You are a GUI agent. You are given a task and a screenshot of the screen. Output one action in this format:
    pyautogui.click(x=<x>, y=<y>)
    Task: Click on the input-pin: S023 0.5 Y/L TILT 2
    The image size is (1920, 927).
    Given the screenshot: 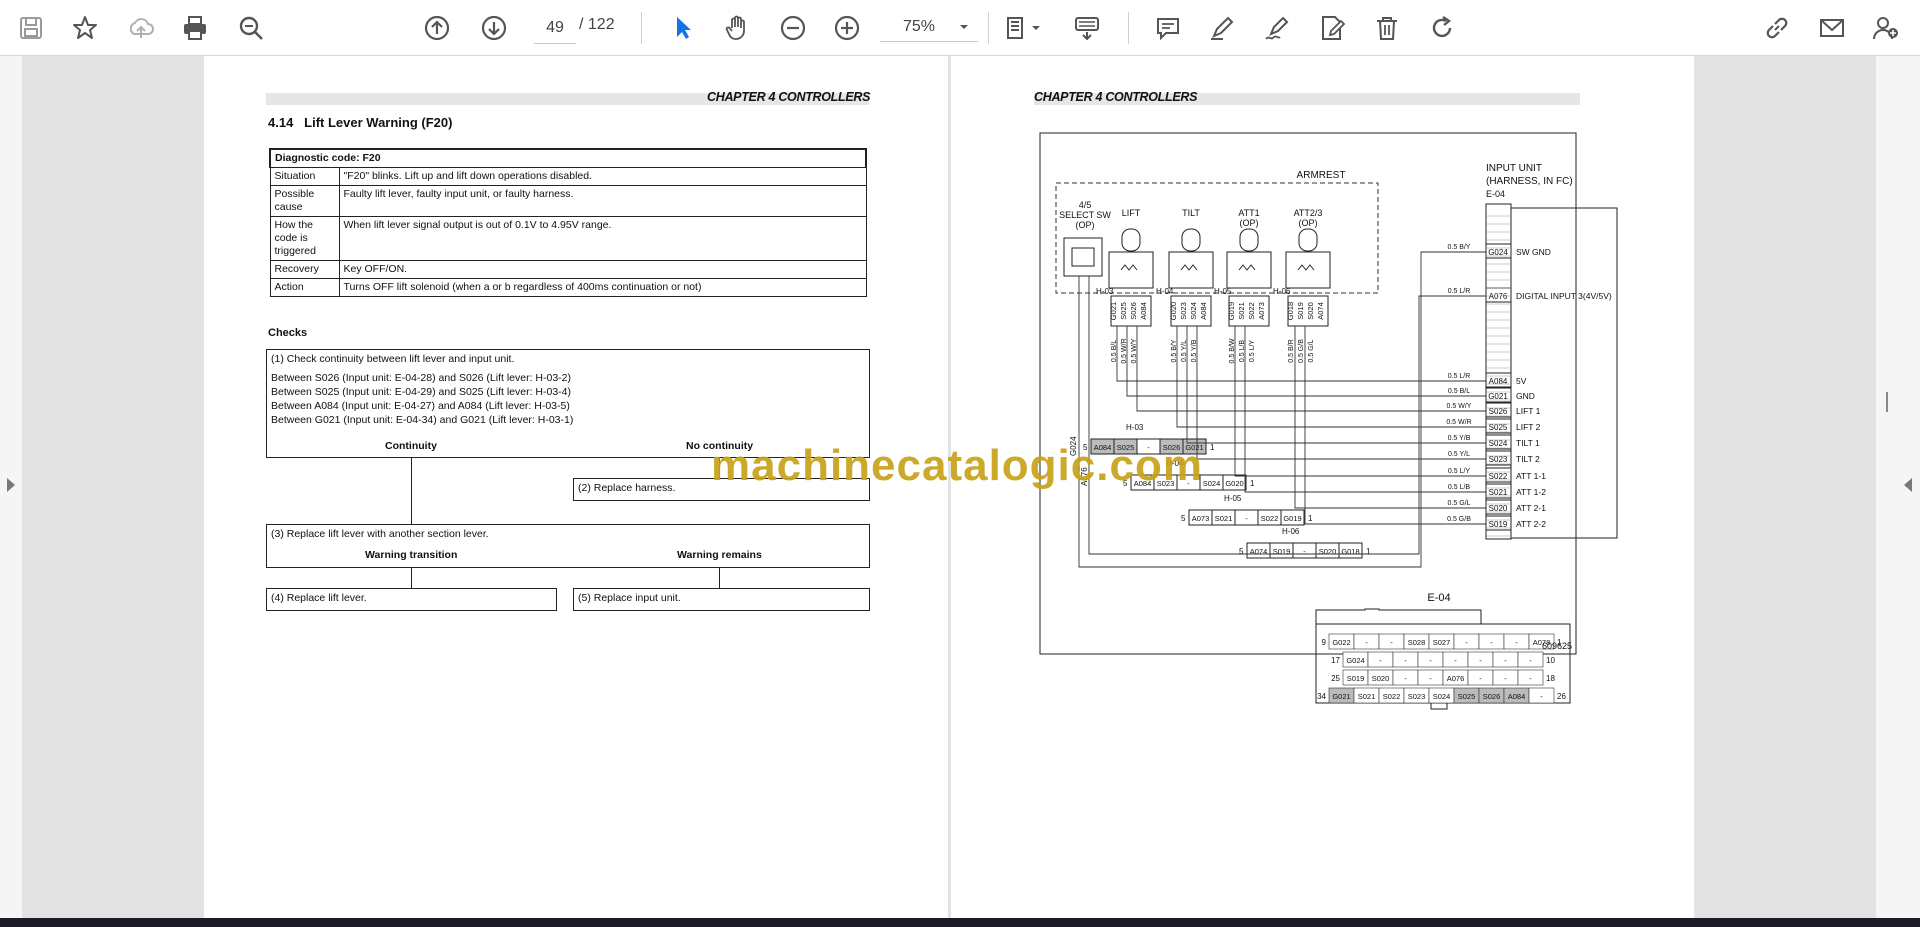 What is the action you would take?
    pyautogui.click(x=1494, y=458)
    